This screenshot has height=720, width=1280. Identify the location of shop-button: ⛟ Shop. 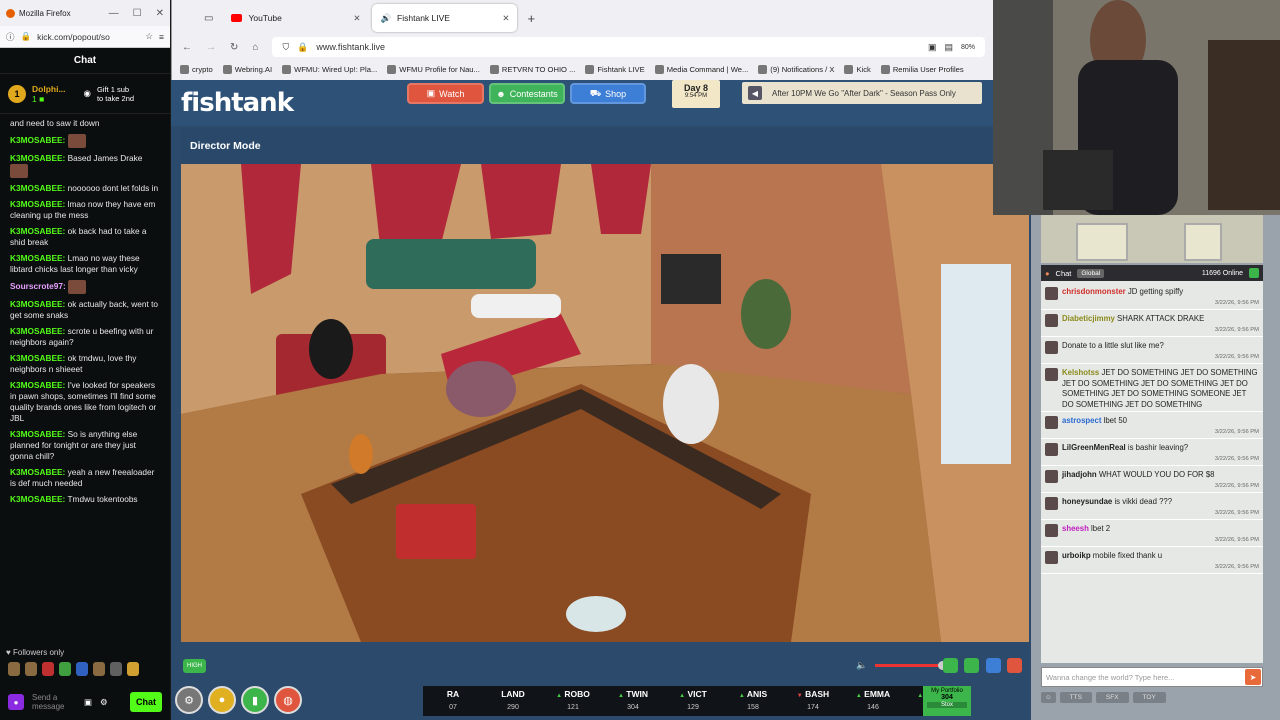
(608, 93).